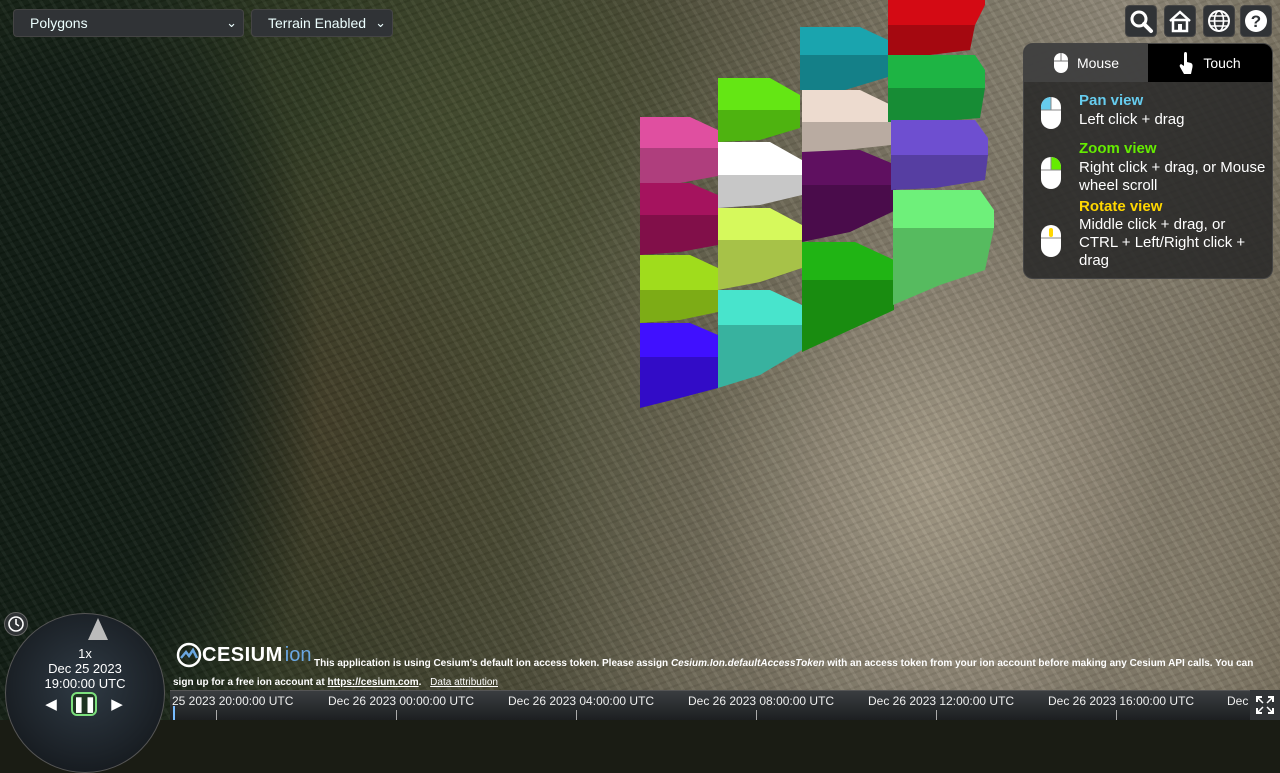 The image size is (1280, 773). Describe the element at coordinates (1051, 241) in the screenshot. I see `mouse-middle-click-icon` at that location.